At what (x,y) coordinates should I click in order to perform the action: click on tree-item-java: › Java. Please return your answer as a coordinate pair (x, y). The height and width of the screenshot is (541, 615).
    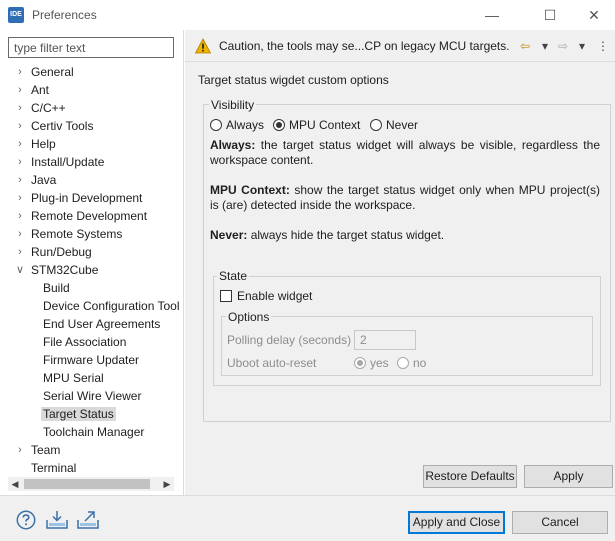
    Looking at the image, I should click on (36, 180).